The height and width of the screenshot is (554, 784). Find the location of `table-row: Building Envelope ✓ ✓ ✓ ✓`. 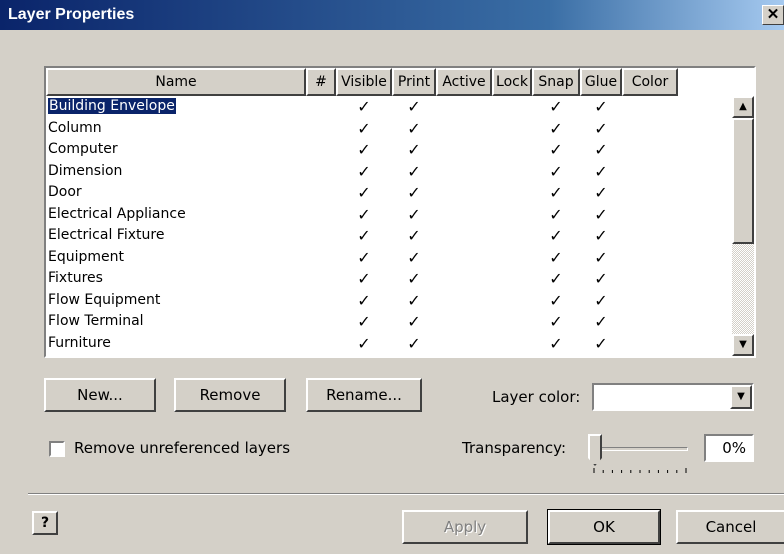

table-row: Building Envelope ✓ ✓ ✓ ✓ is located at coordinates (388, 107).